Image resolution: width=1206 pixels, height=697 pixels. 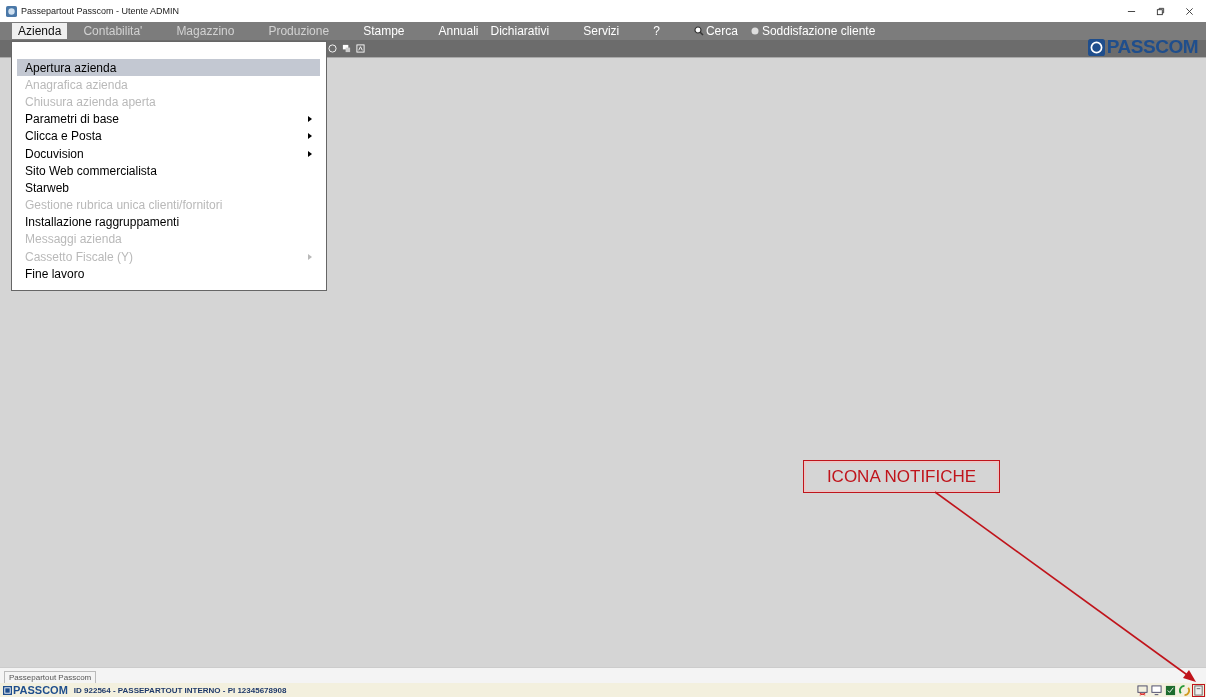 What do you see at coordinates (1184, 690) in the screenshot?
I see `sync-icon` at bounding box center [1184, 690].